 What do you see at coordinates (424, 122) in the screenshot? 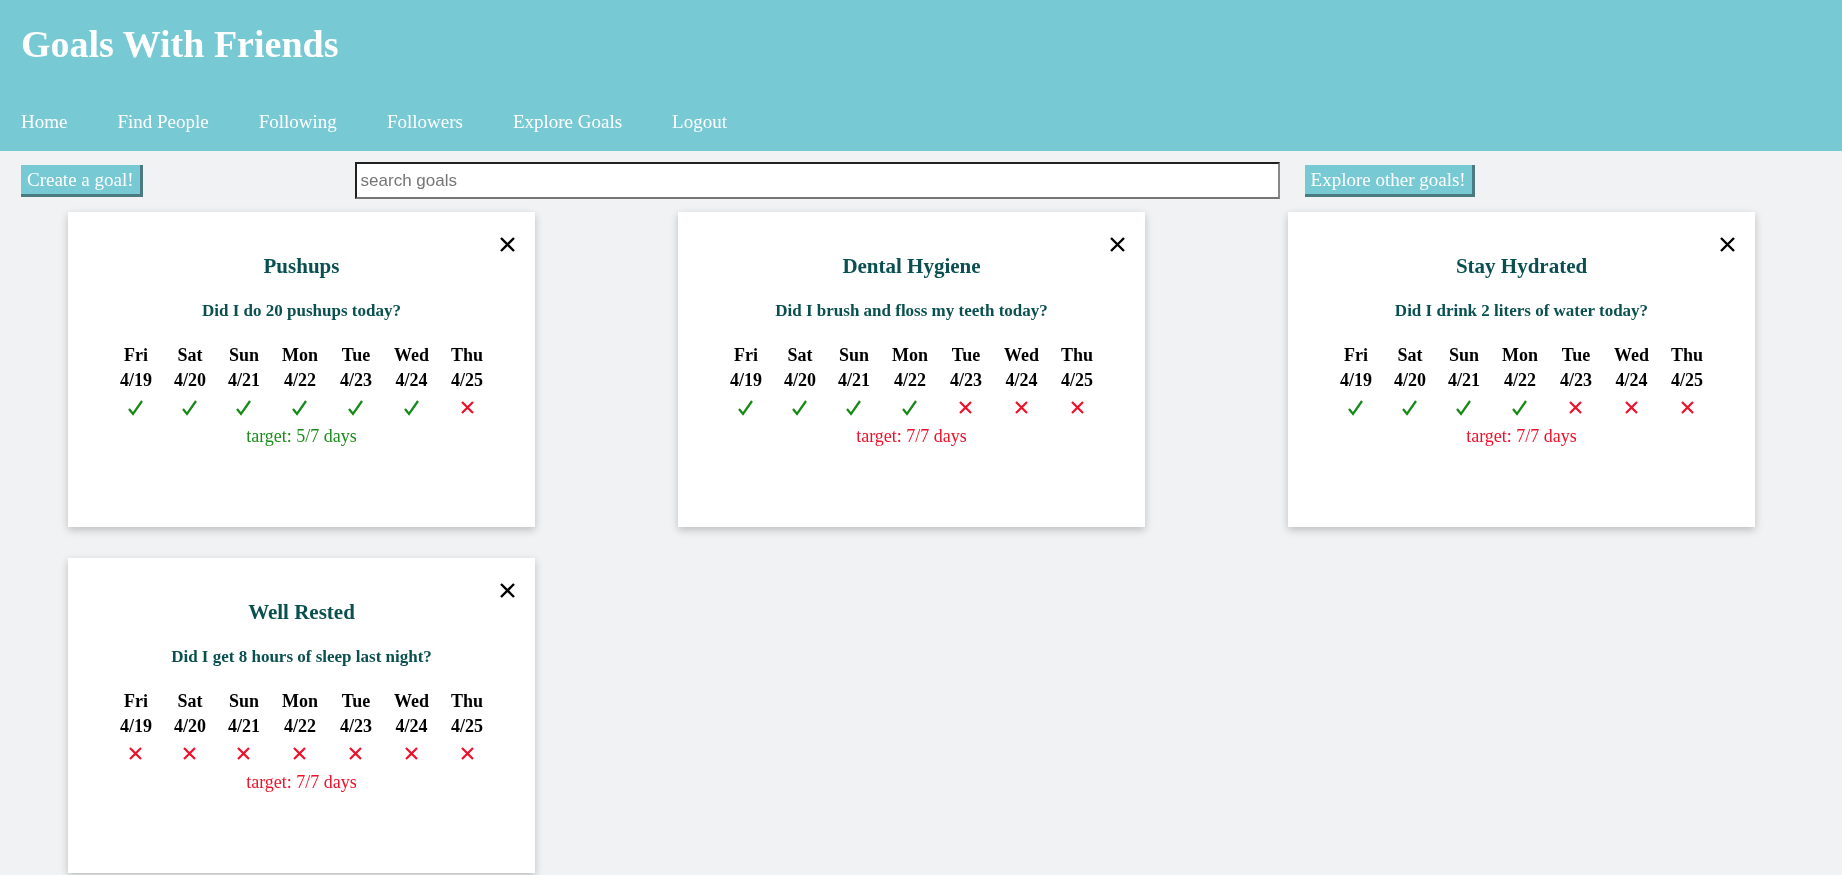
I see `nav-link: Followers` at bounding box center [424, 122].